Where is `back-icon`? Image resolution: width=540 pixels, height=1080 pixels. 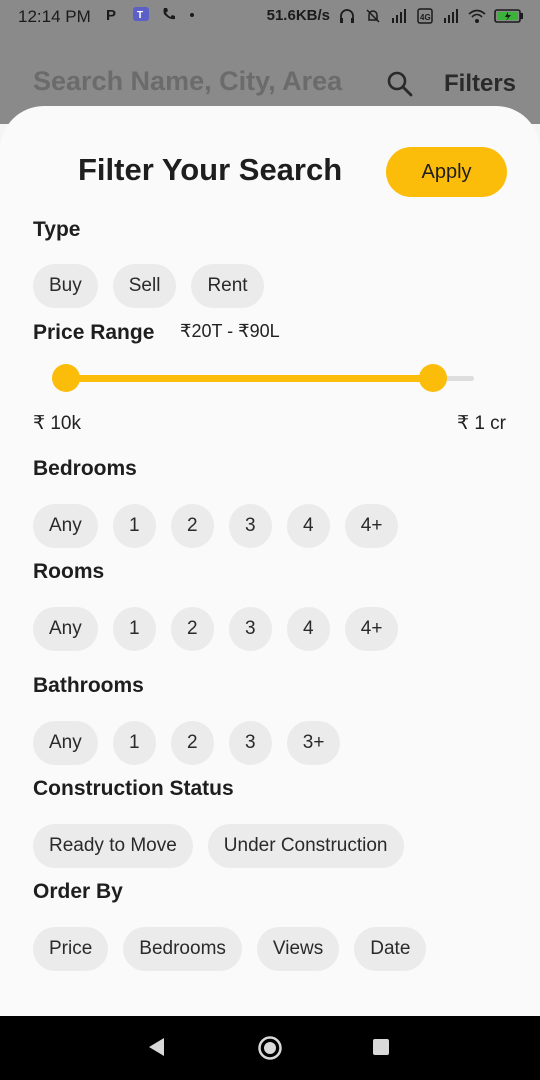 back-icon is located at coordinates (156, 1047).